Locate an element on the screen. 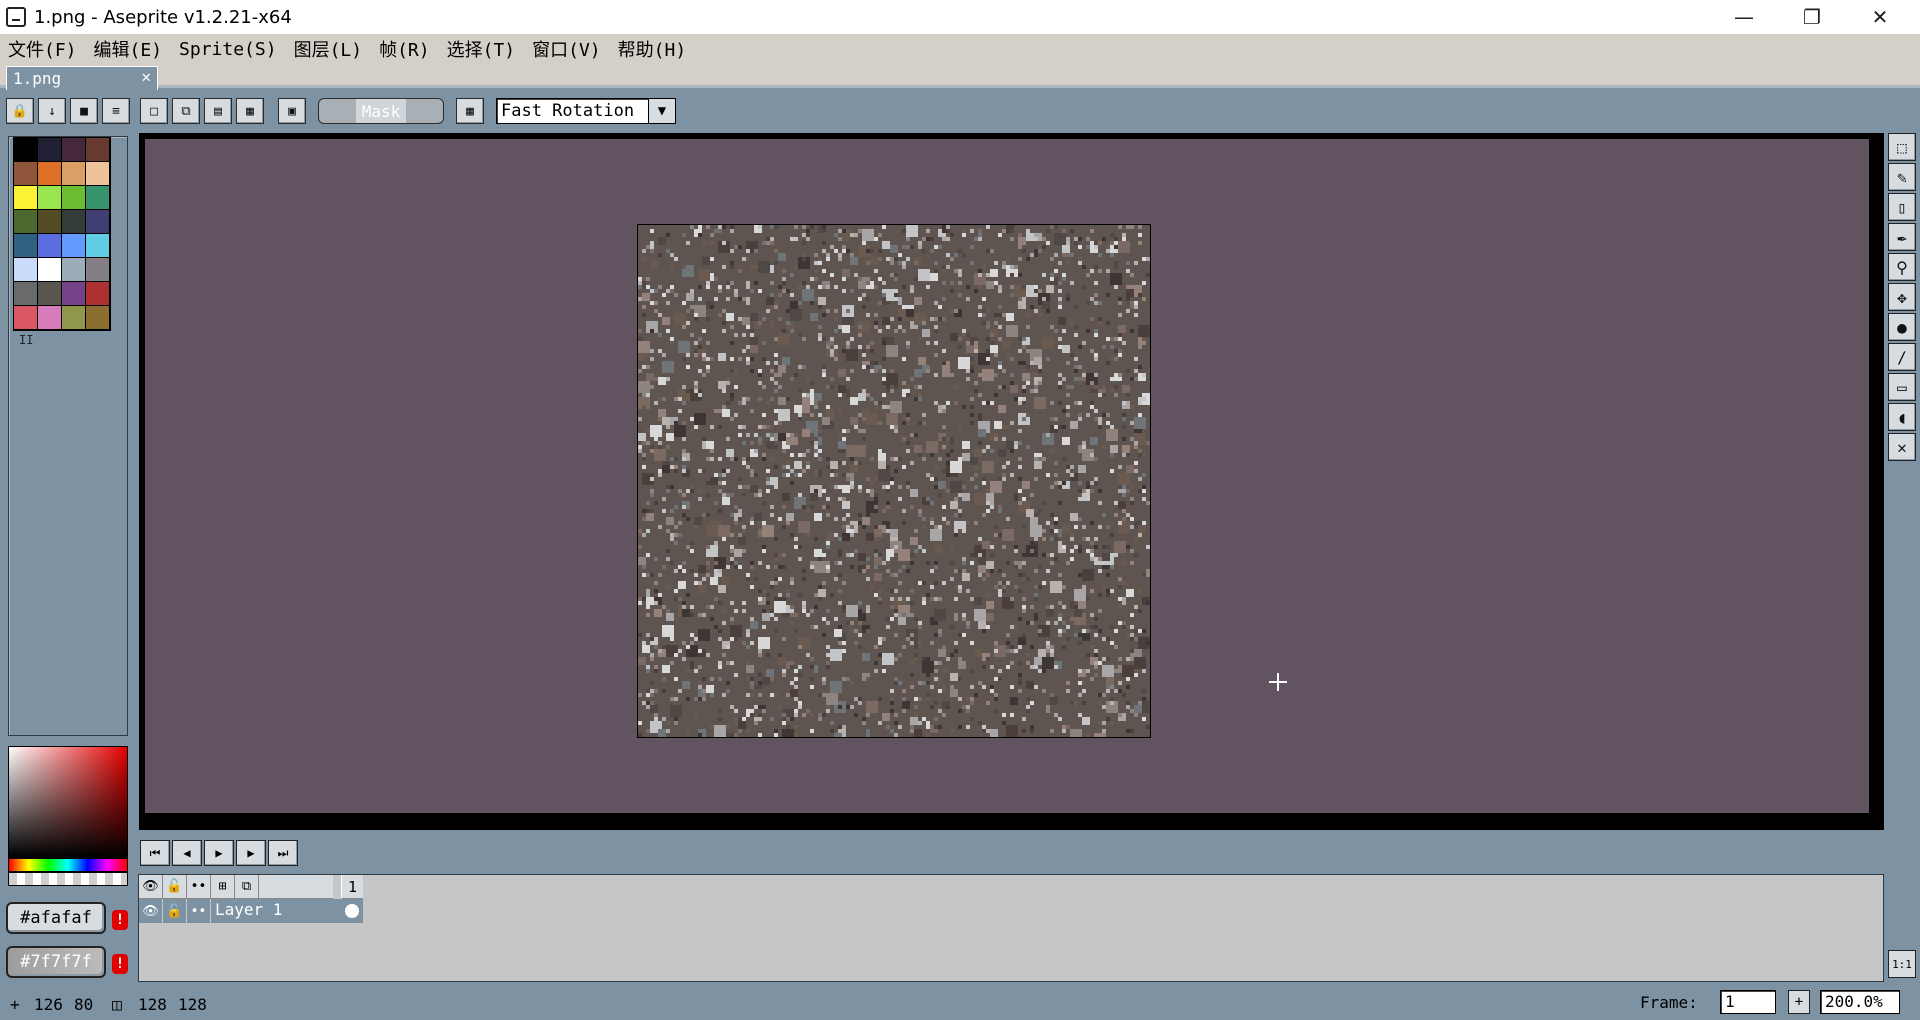 The width and height of the screenshot is (1920, 1020). transparent-color-mask-button: Mask is located at coordinates (381, 111).